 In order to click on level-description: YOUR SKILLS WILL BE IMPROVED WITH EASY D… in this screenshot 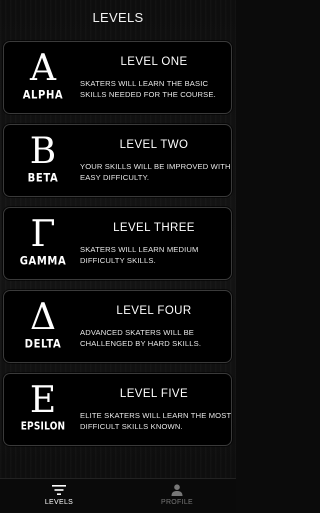, I will do `click(155, 172)`.